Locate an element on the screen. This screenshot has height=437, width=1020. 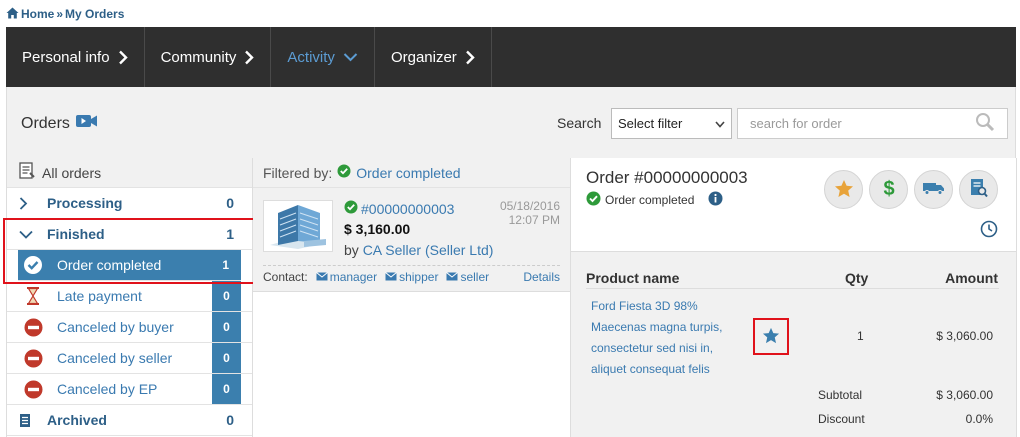
nav-activity: Activity is located at coordinates (323, 57).